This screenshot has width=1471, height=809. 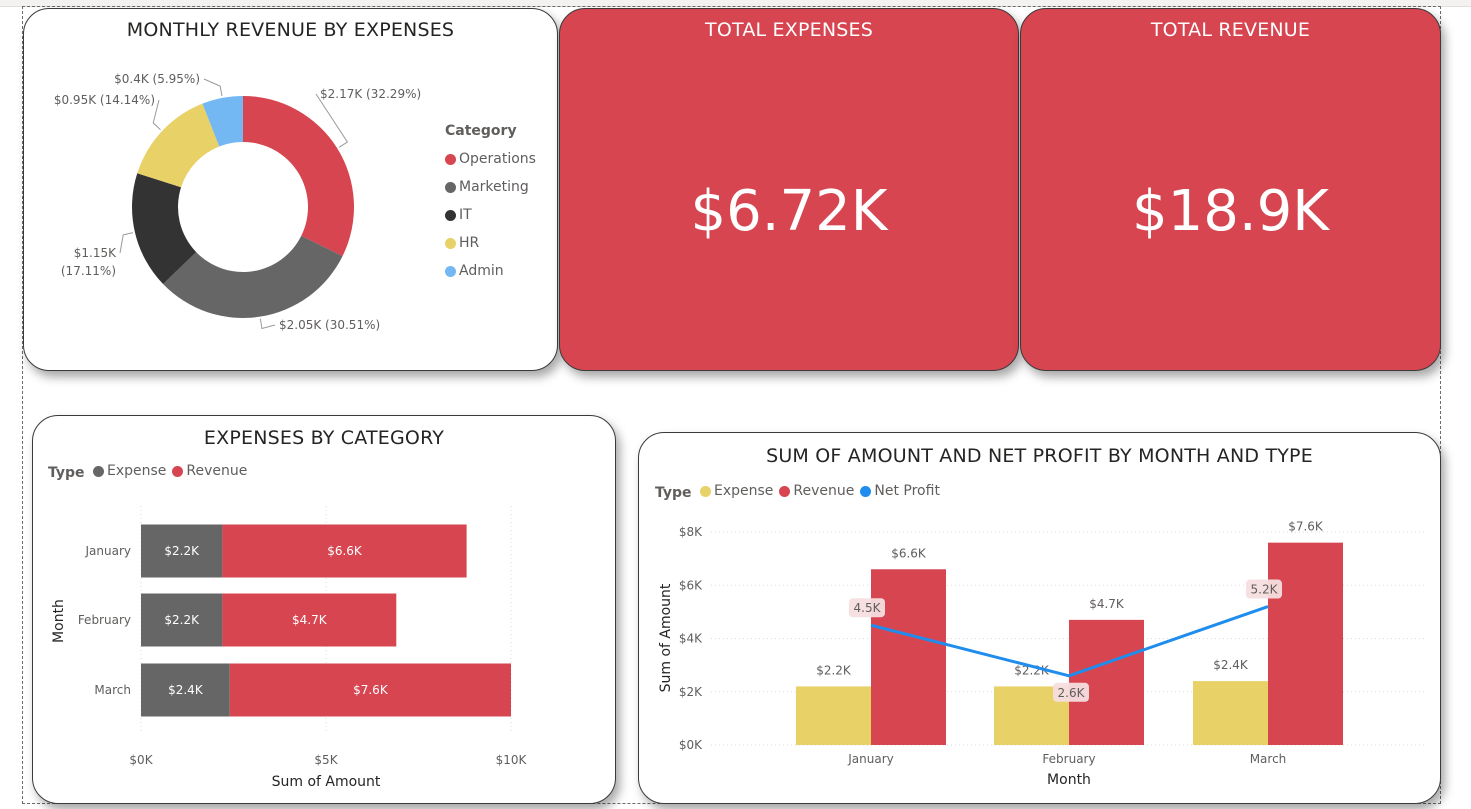 What do you see at coordinates (1306, 527) in the screenshot?
I see `combo-column-data-label: $7.6K` at bounding box center [1306, 527].